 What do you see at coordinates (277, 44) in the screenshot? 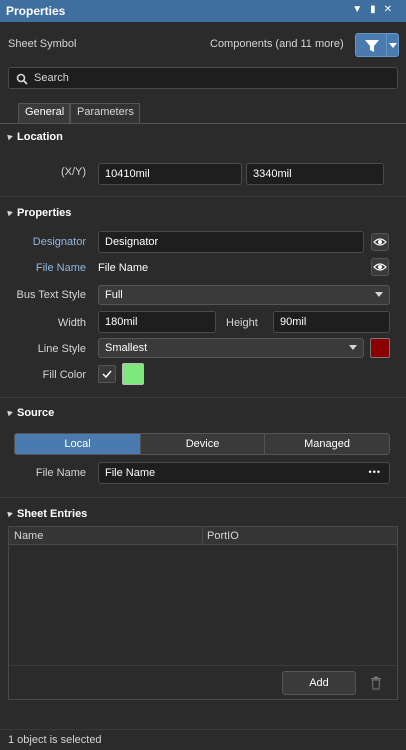
I see `filter-summary: Components (and 11 more)` at bounding box center [277, 44].